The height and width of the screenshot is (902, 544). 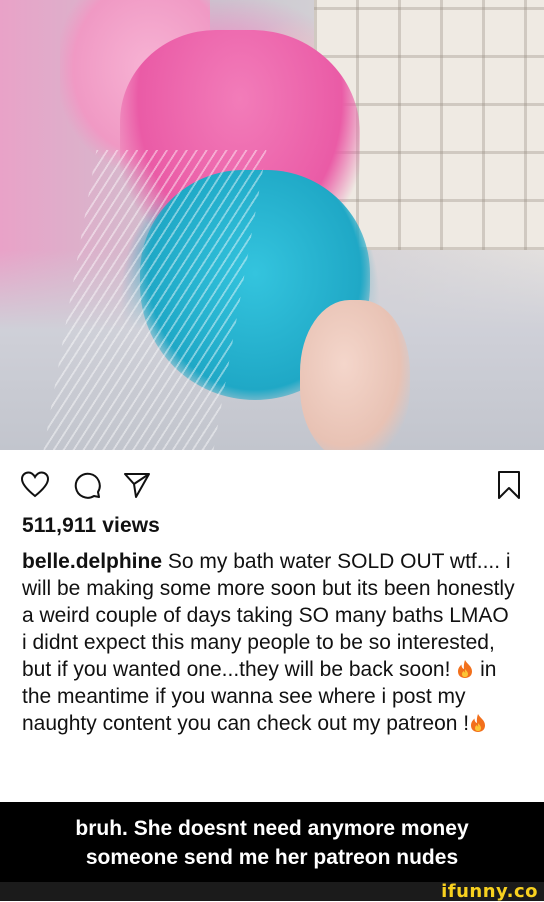 I want to click on username-link: belle.delphine, so click(x=92, y=561).